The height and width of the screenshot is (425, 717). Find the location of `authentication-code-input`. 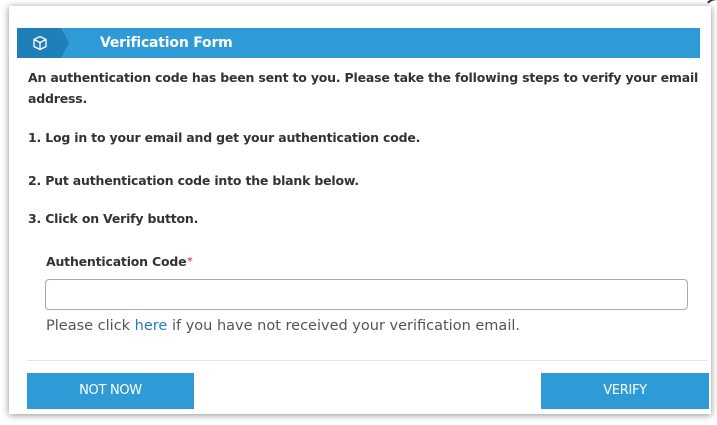

authentication-code-input is located at coordinates (366, 294).